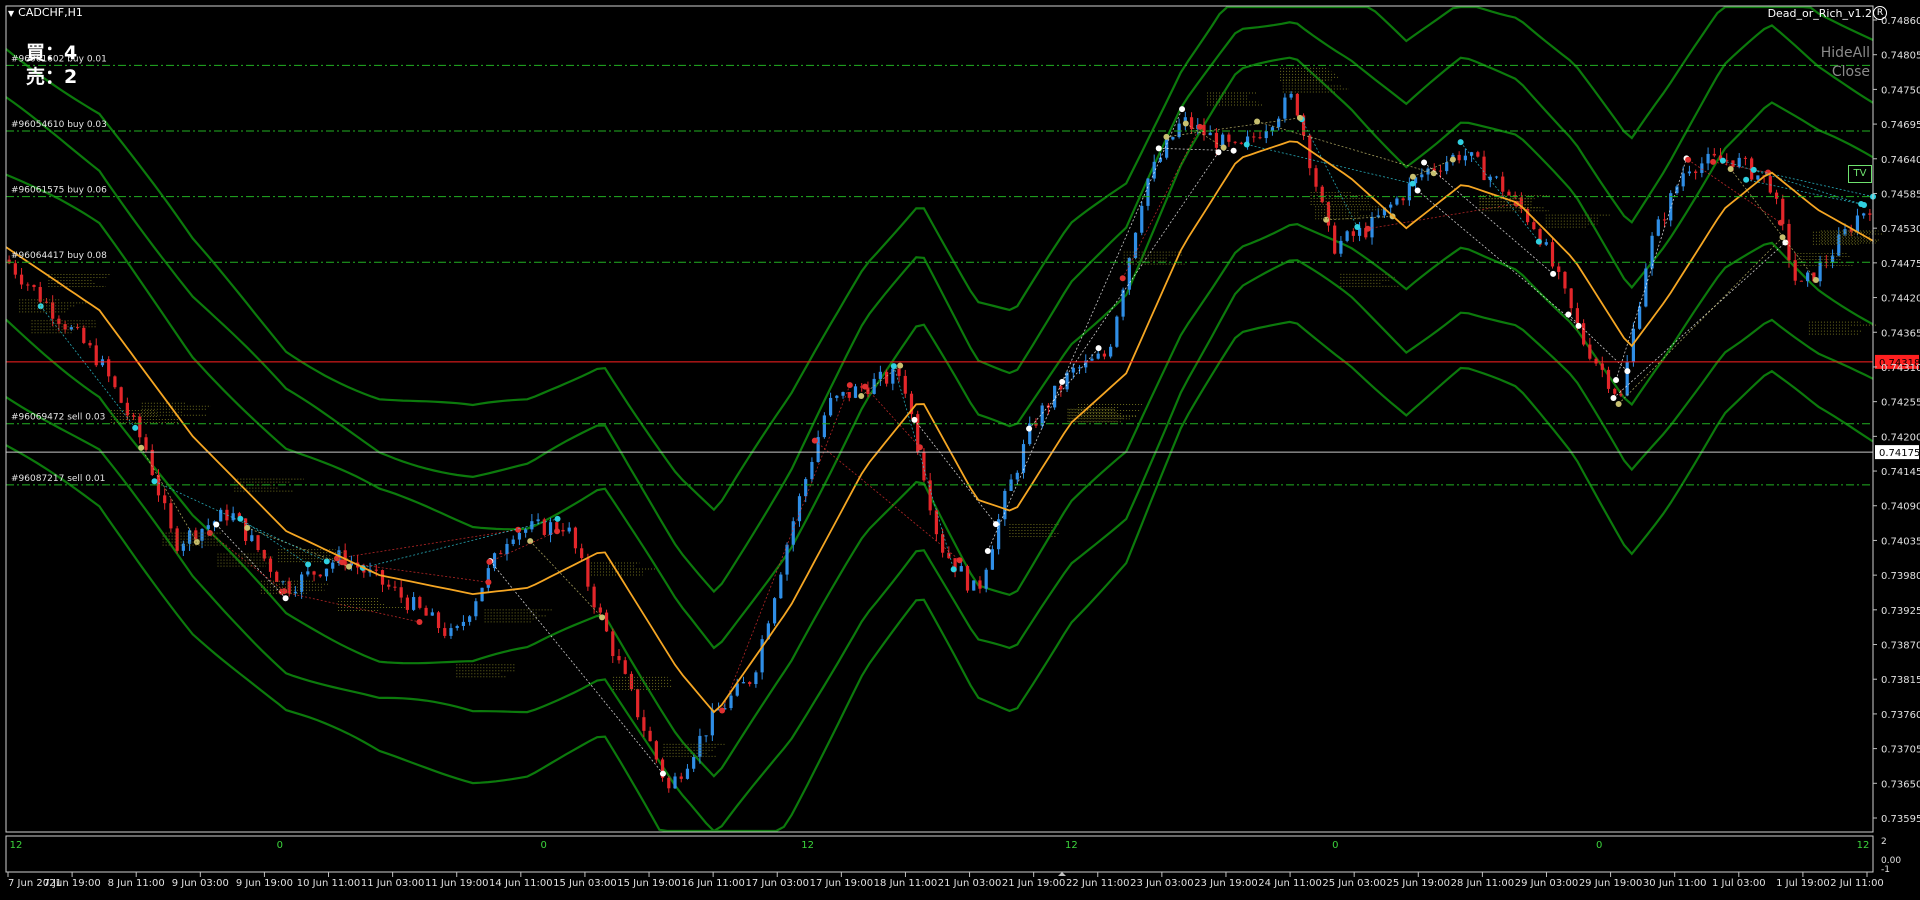 Image resolution: width=1920 pixels, height=900 pixels. What do you see at coordinates (11, 13) in the screenshot?
I see `menu-triangle-icon: ▼` at bounding box center [11, 13].